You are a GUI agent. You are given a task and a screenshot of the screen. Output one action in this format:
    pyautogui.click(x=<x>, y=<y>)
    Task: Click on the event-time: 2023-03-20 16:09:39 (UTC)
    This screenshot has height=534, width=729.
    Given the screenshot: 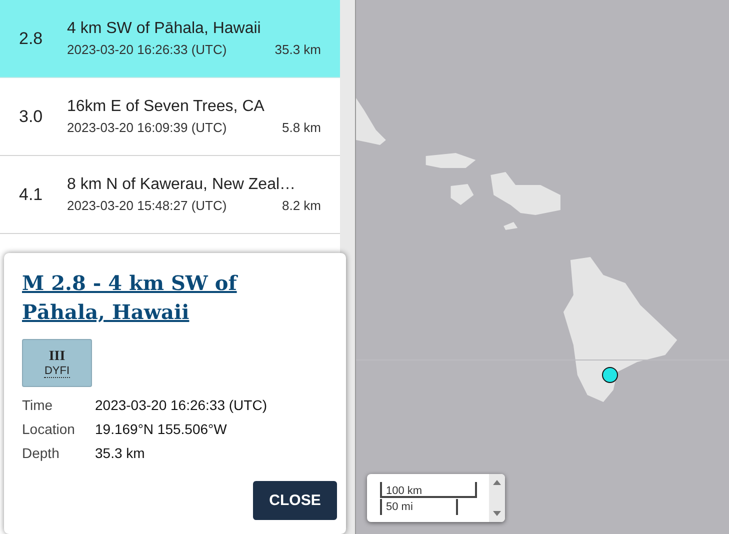 What is the action you would take?
    pyautogui.click(x=147, y=127)
    